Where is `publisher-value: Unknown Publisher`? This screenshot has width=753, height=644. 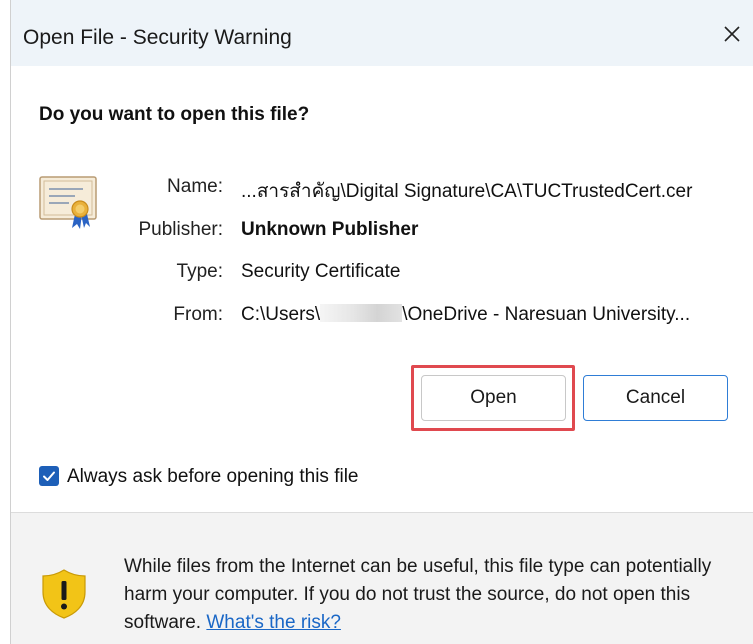 publisher-value: Unknown Publisher is located at coordinates (330, 229).